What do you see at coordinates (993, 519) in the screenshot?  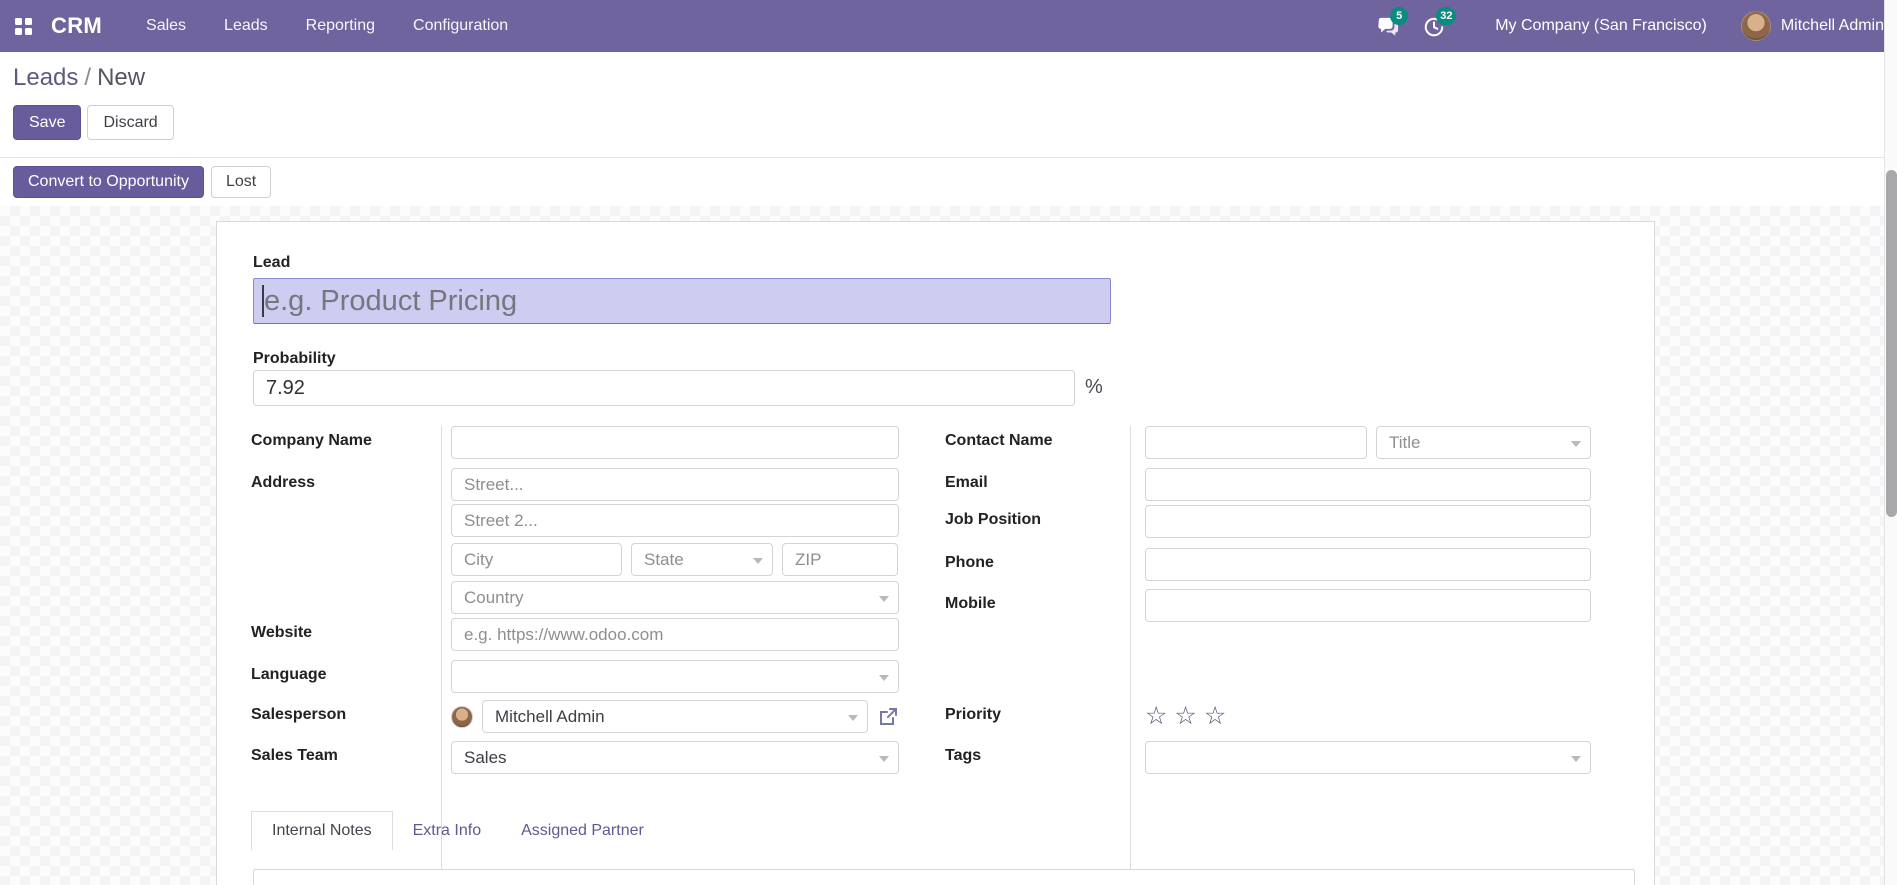 I see `job-position-label: Job Position` at bounding box center [993, 519].